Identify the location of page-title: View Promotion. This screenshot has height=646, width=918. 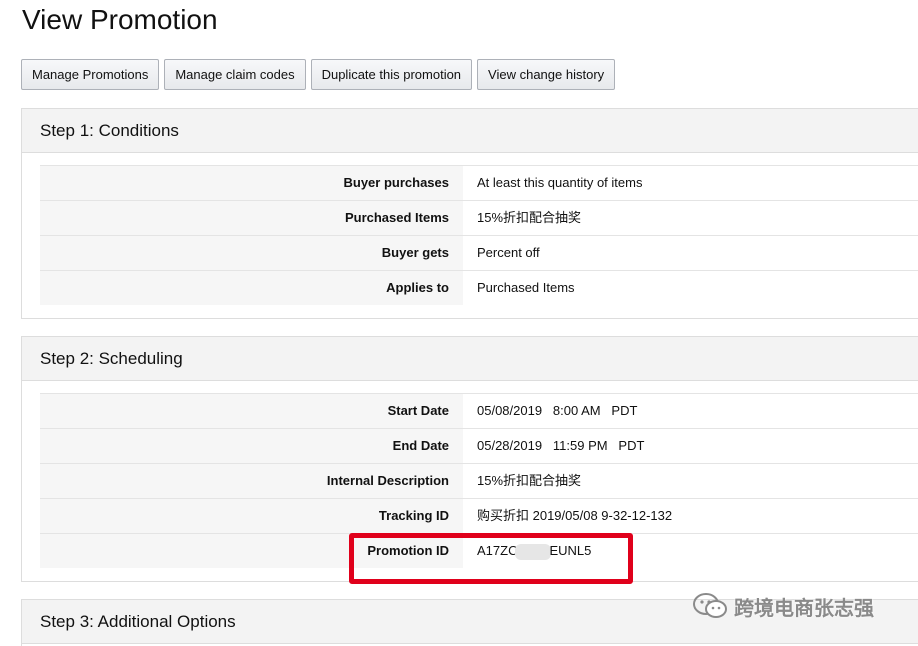
(120, 19).